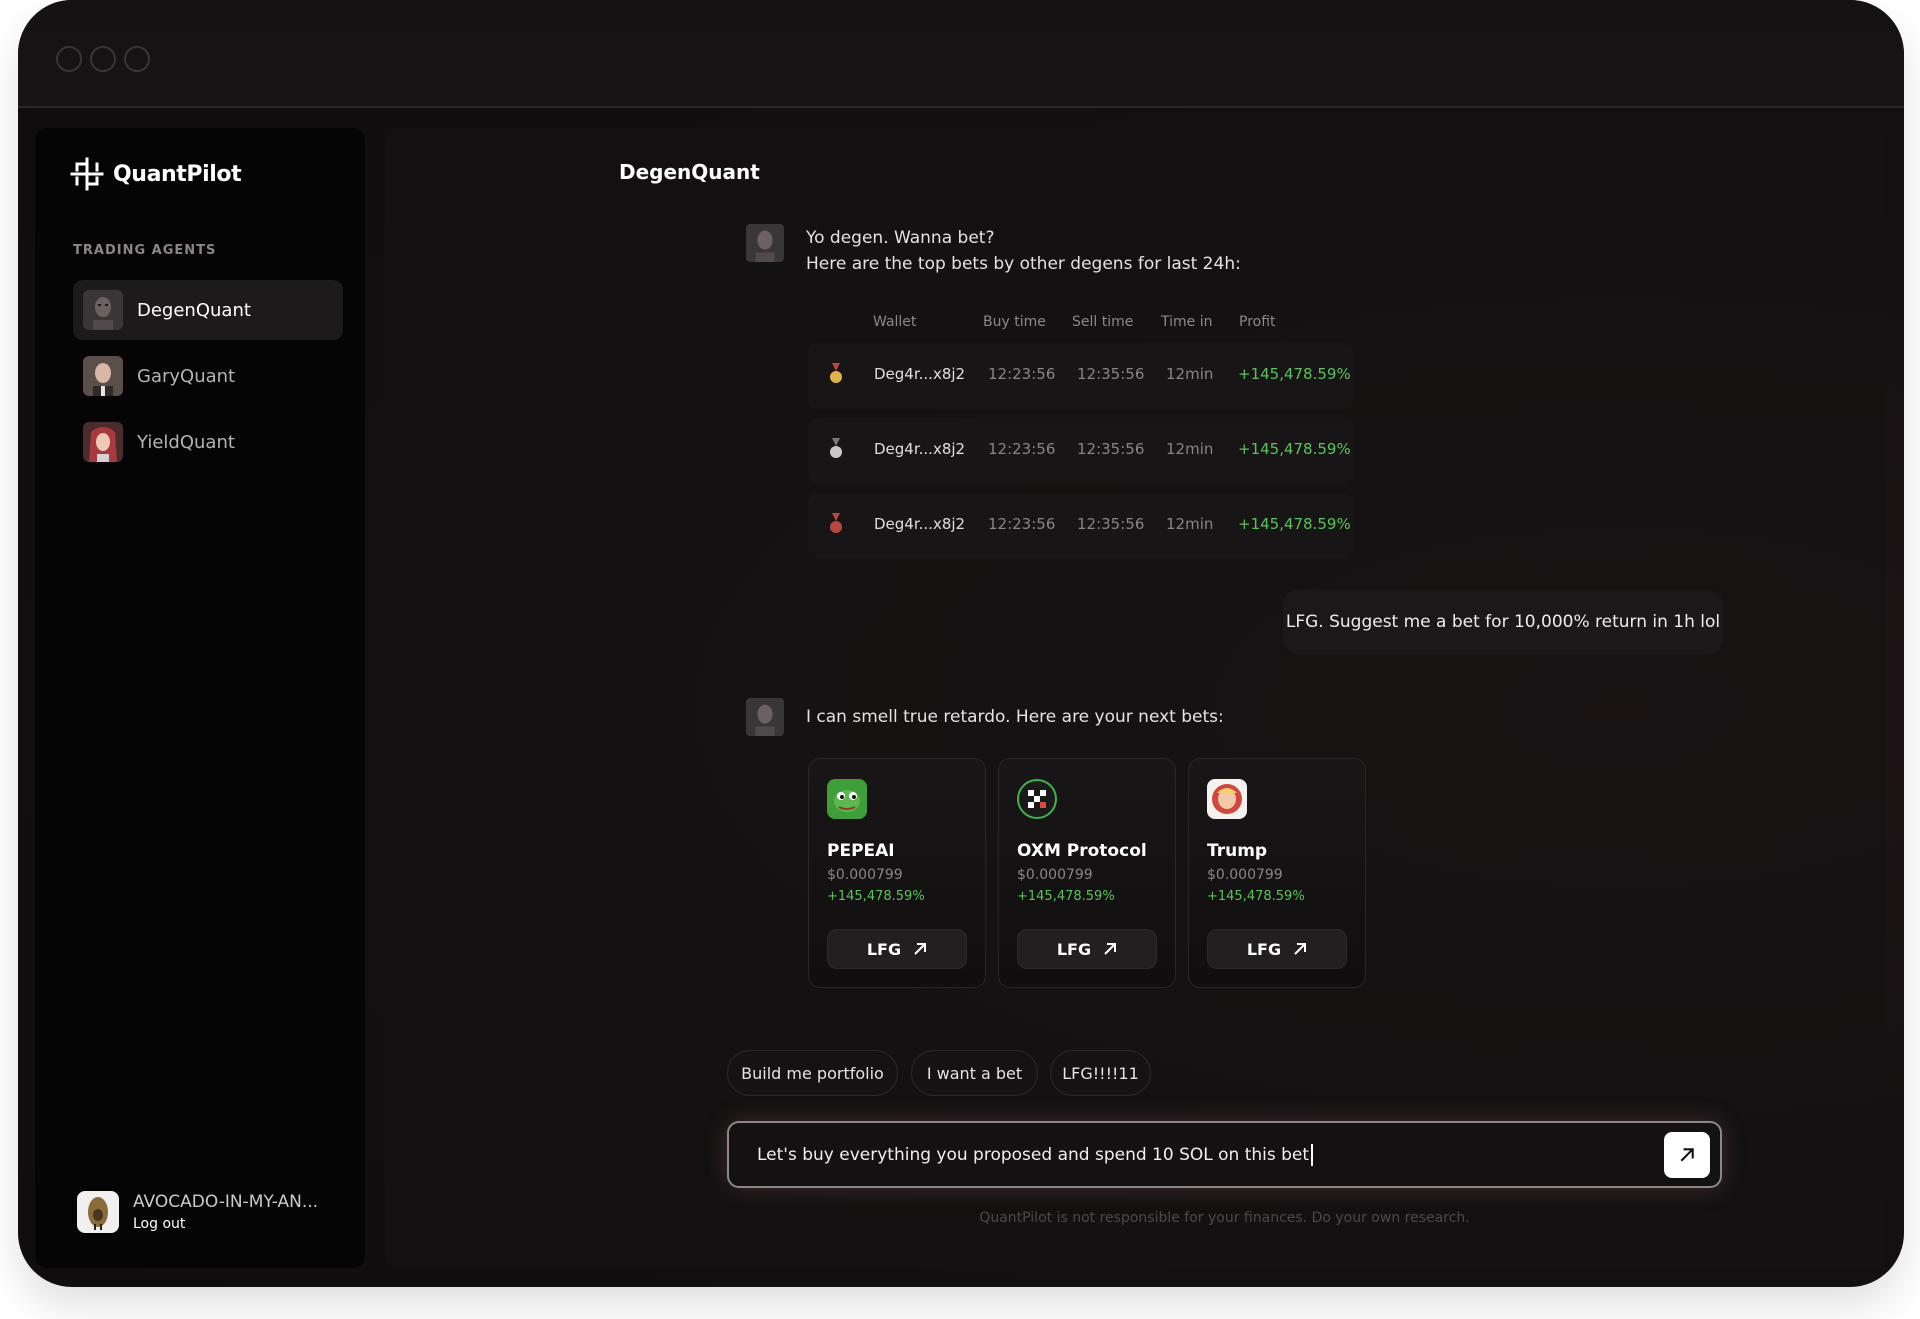 The width and height of the screenshot is (1920, 1319). What do you see at coordinates (69, 59) in the screenshot?
I see `close-window-button` at bounding box center [69, 59].